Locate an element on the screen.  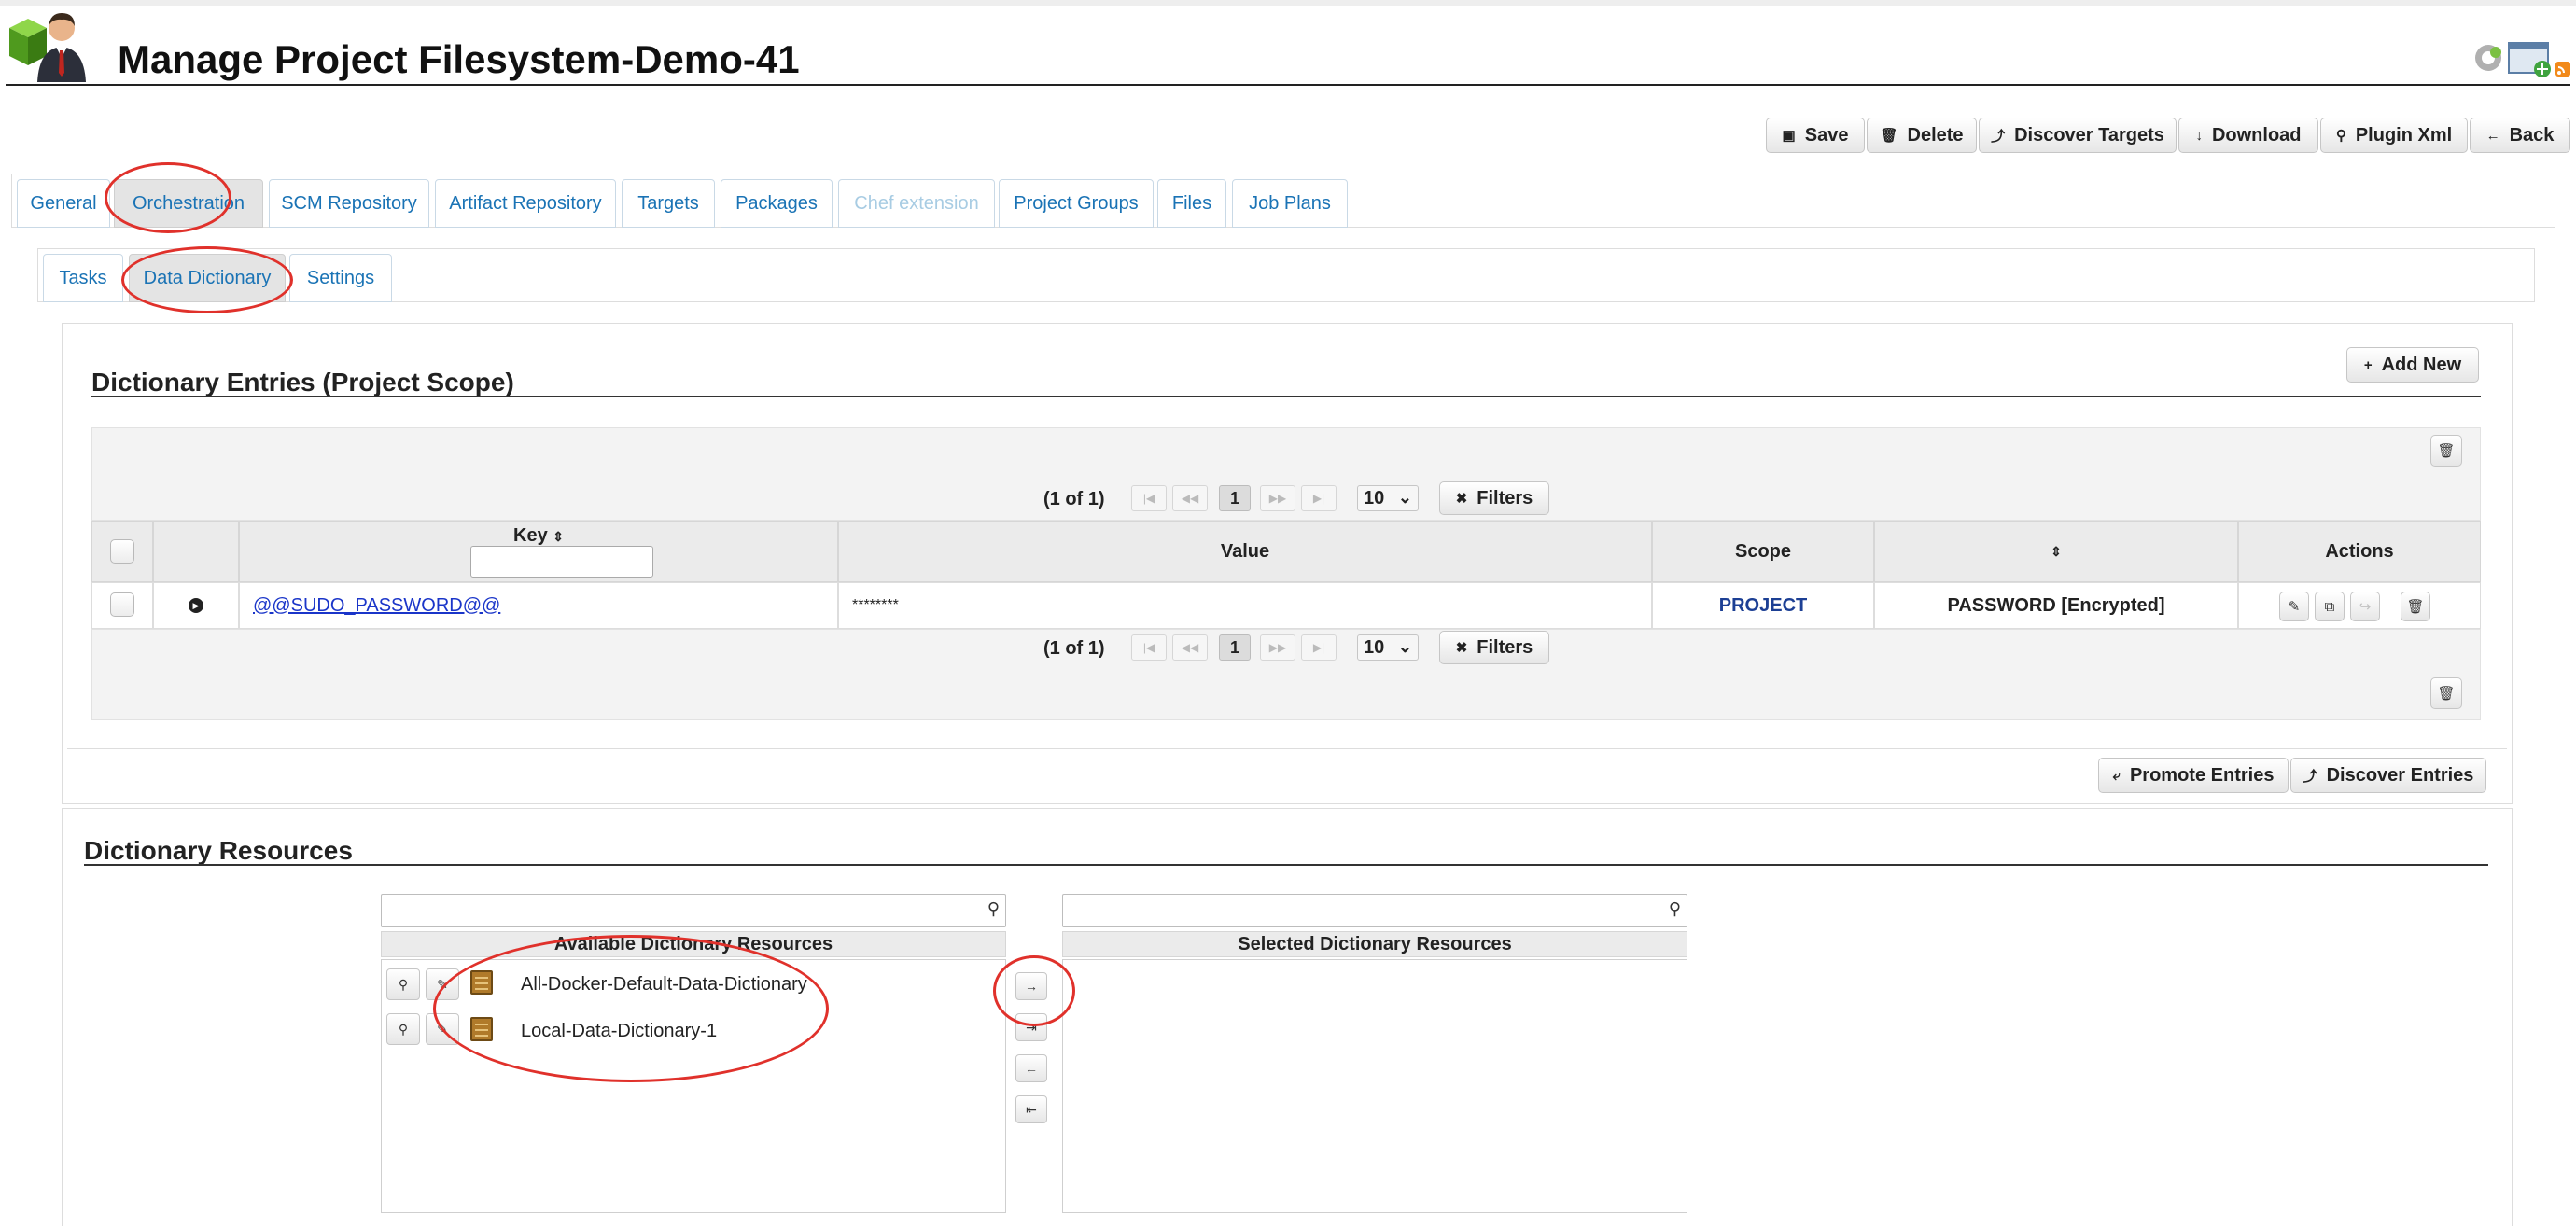
key-filter-input is located at coordinates (561, 562).